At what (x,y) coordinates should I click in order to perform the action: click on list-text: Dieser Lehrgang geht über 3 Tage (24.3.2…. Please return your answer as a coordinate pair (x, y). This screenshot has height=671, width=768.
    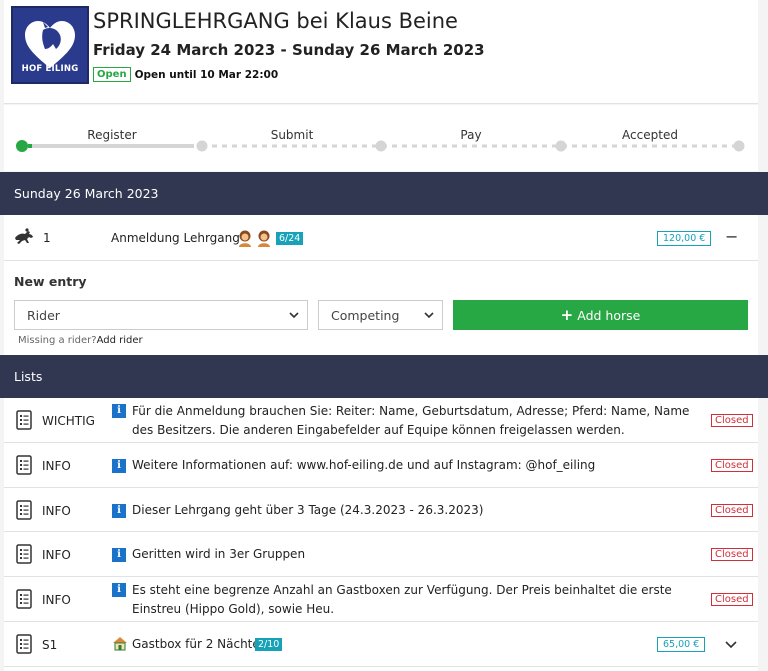
    Looking at the image, I should click on (308, 510).